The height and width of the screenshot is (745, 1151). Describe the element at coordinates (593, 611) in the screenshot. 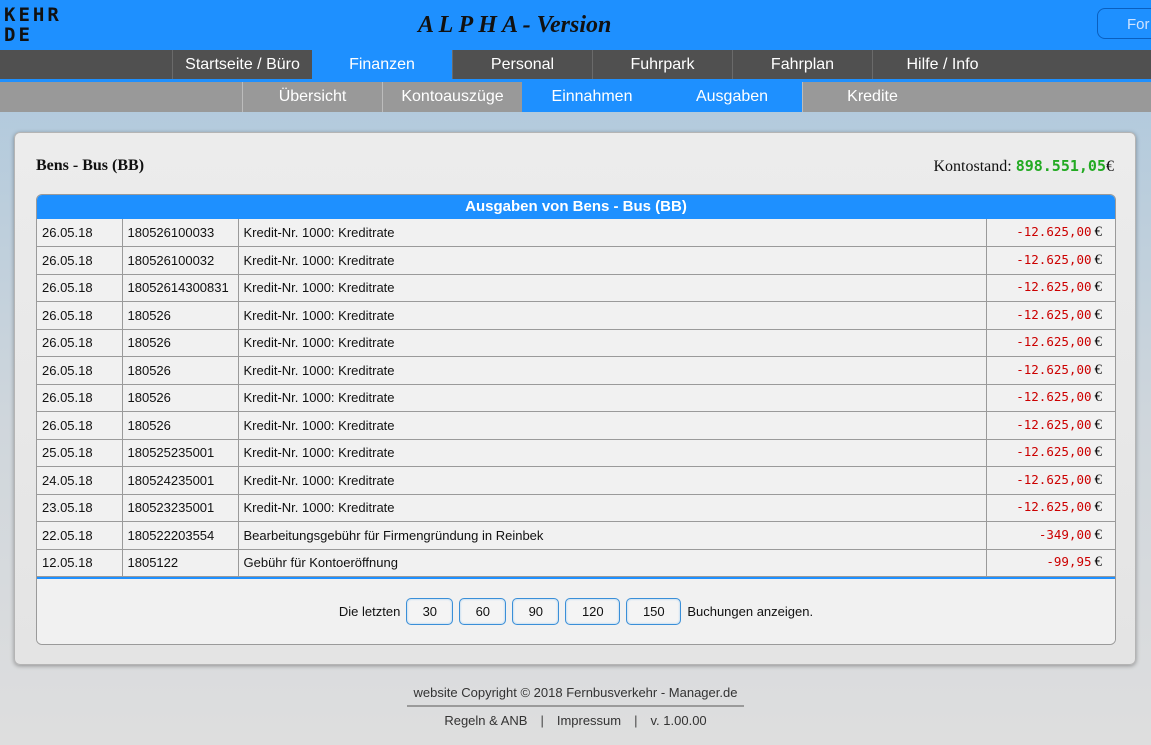

I see `show-120-button: 120` at that location.